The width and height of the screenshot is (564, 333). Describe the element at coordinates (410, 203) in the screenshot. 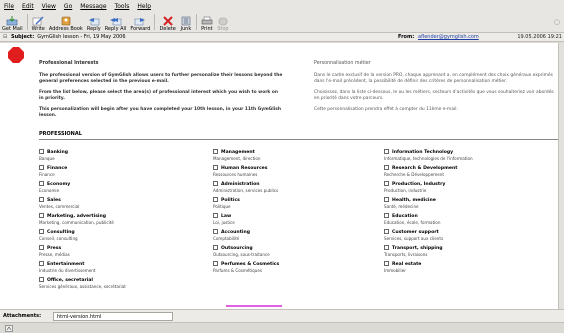

I see `option-item: Health, medicine Santé, médecine` at that location.